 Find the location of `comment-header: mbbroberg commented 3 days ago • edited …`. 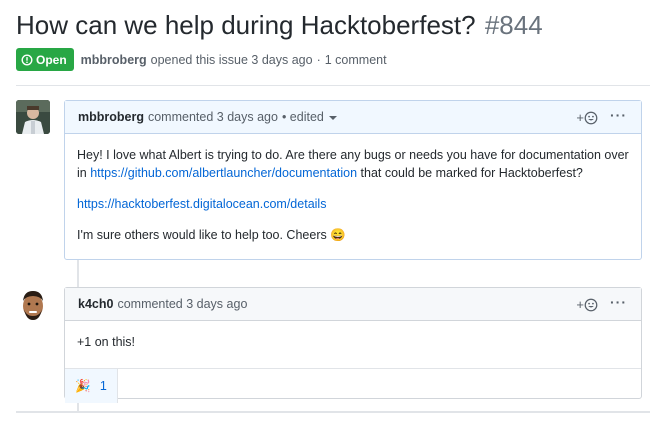

comment-header: mbbroberg commented 3 days ago • edited … is located at coordinates (353, 117).